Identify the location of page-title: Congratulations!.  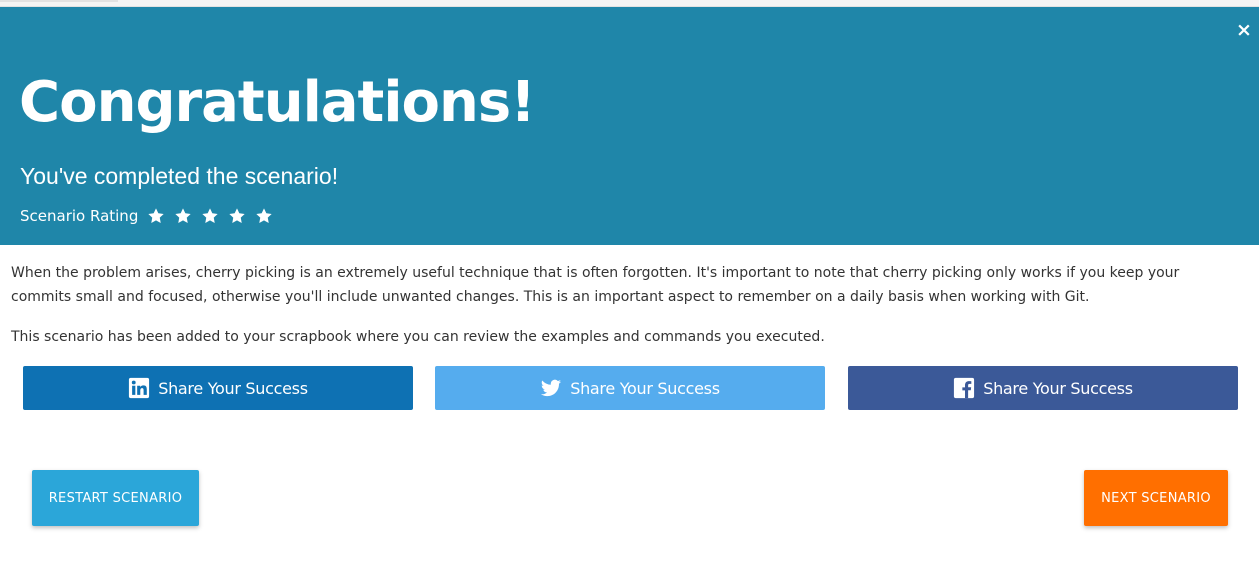
(277, 102).